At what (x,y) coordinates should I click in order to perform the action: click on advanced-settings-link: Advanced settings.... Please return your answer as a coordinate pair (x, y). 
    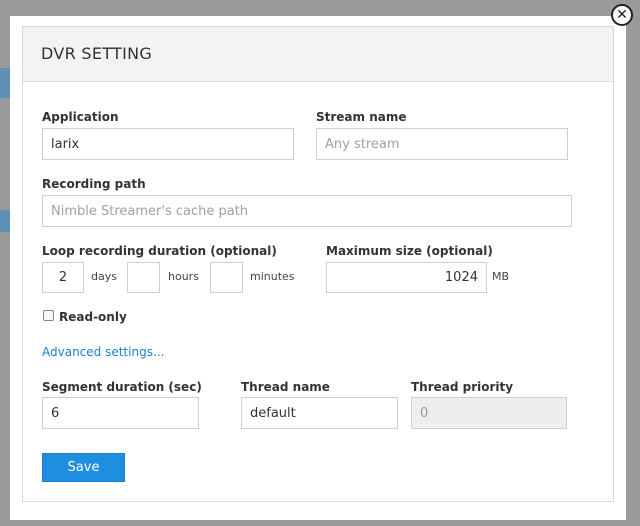
    Looking at the image, I should click on (103, 352).